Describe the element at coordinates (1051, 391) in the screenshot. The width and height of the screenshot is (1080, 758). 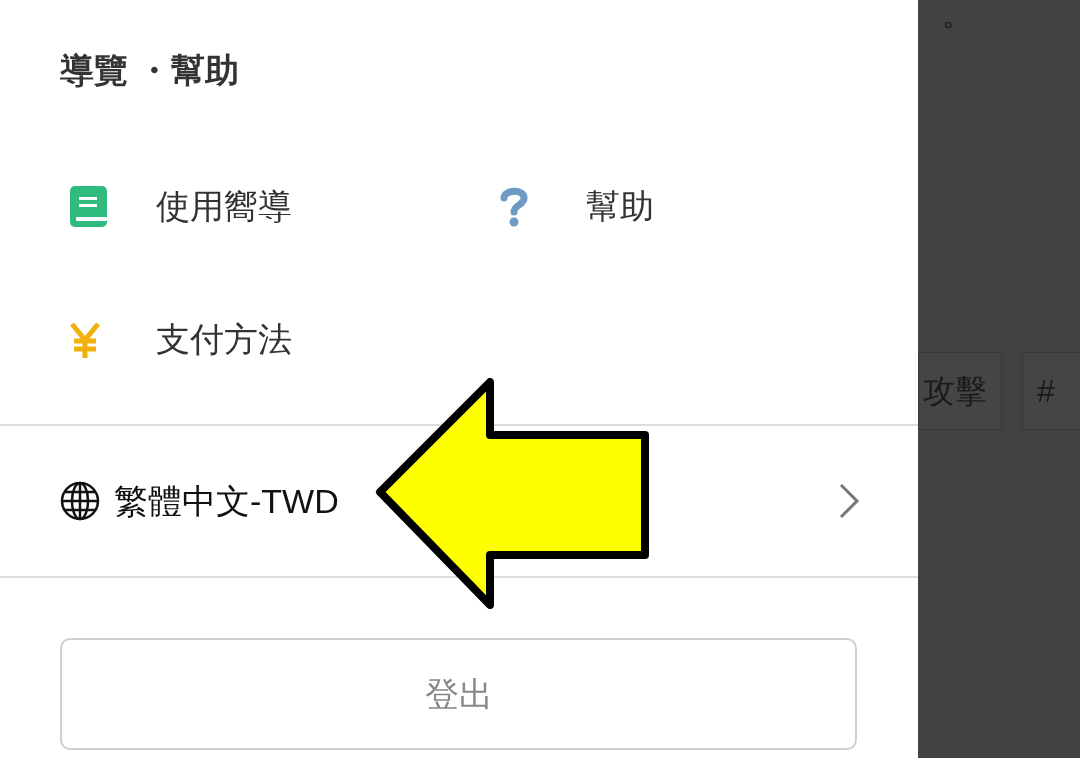
I see `tag: #` at that location.